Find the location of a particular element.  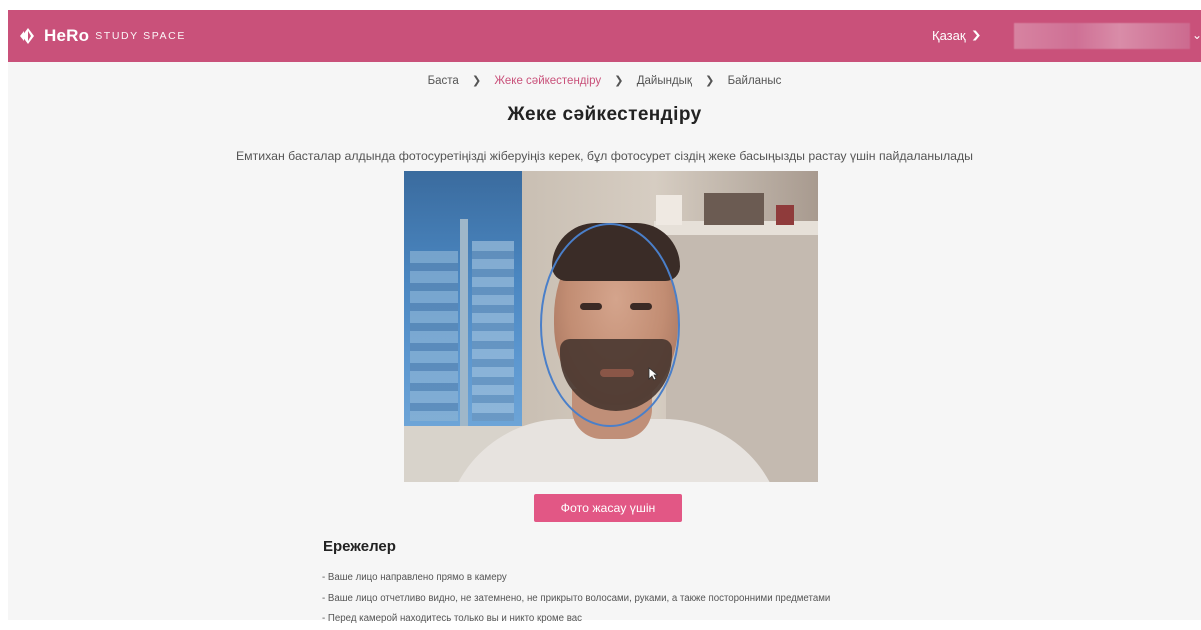

rule-item: - Ваше лицо направлено прямо в камеру is located at coordinates (414, 577).